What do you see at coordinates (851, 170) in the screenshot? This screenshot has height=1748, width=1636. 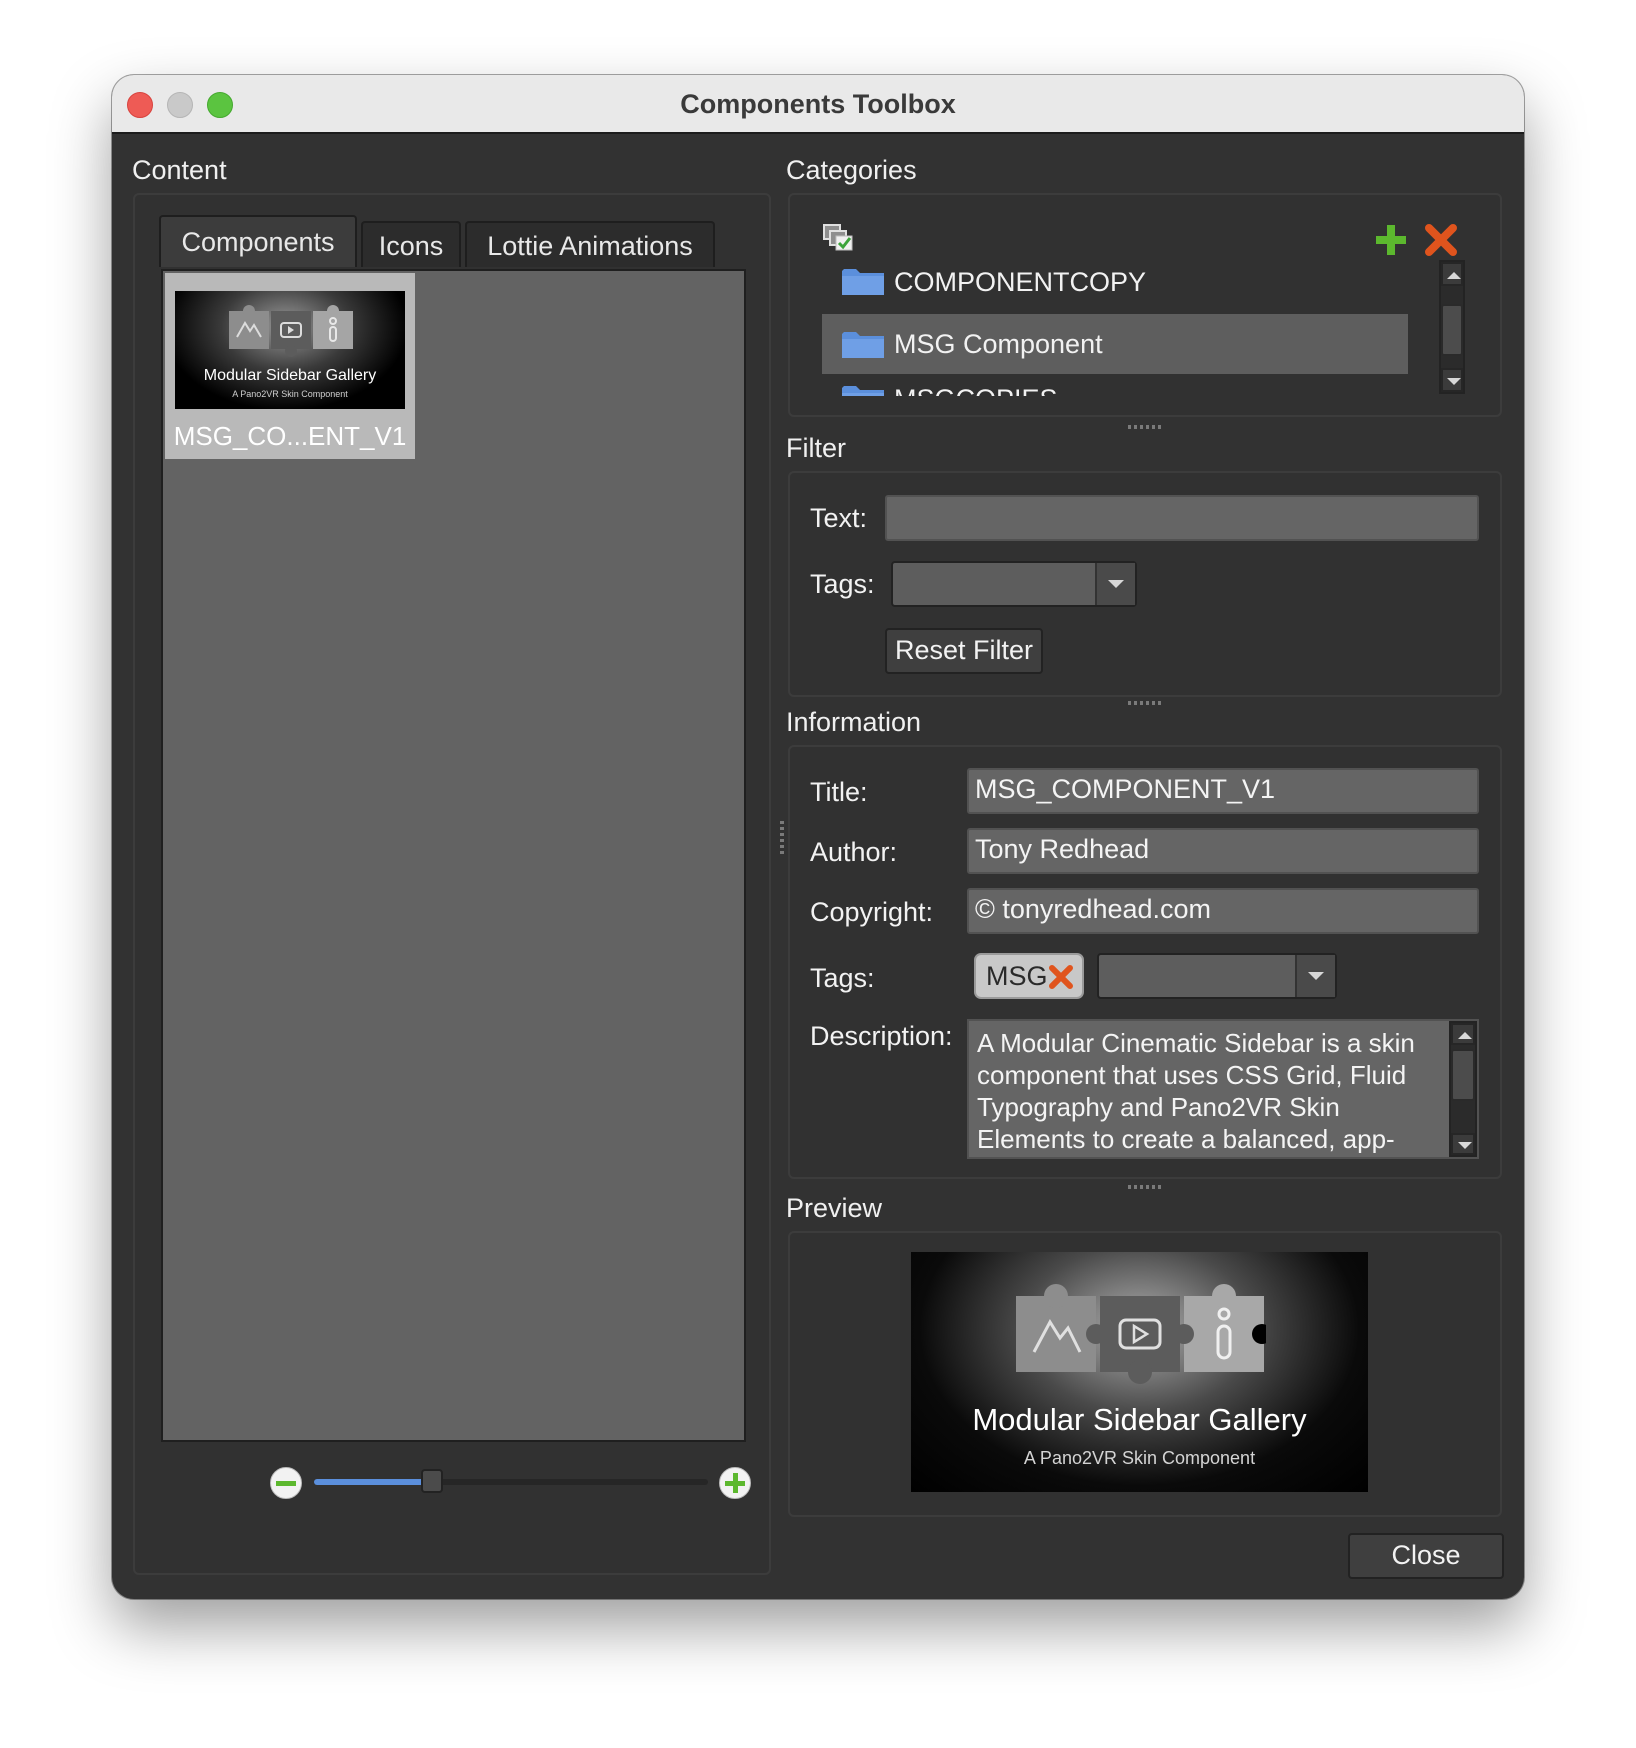 I see `categories-section-label: Categories` at bounding box center [851, 170].